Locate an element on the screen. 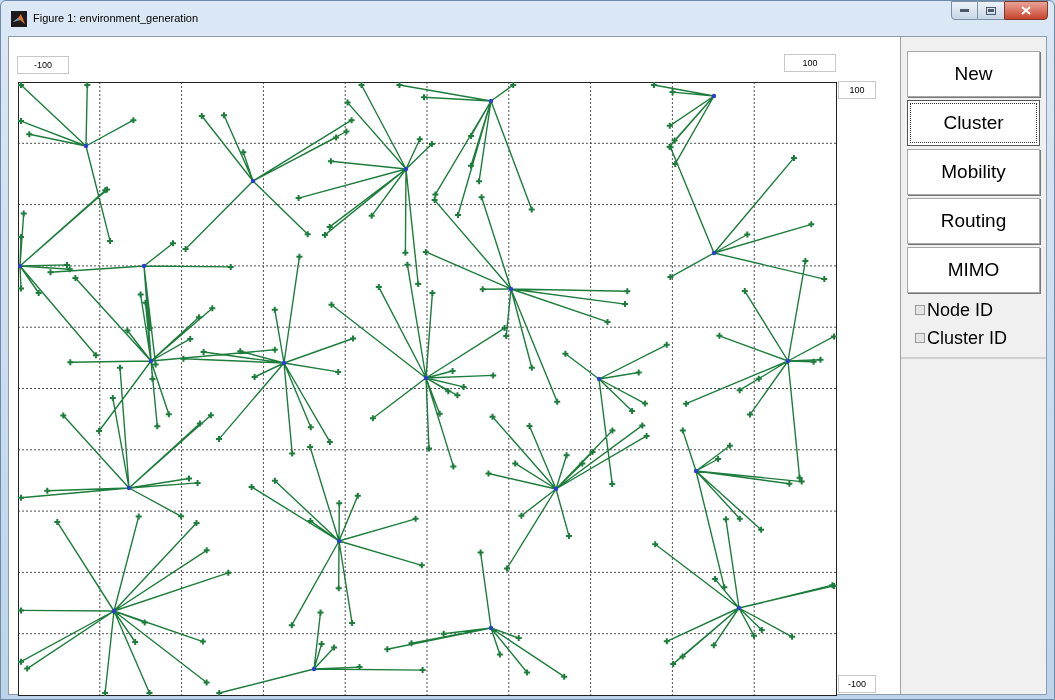 Image resolution: width=1055 pixels, height=700 pixels. close-icon is located at coordinates (1026, 10).